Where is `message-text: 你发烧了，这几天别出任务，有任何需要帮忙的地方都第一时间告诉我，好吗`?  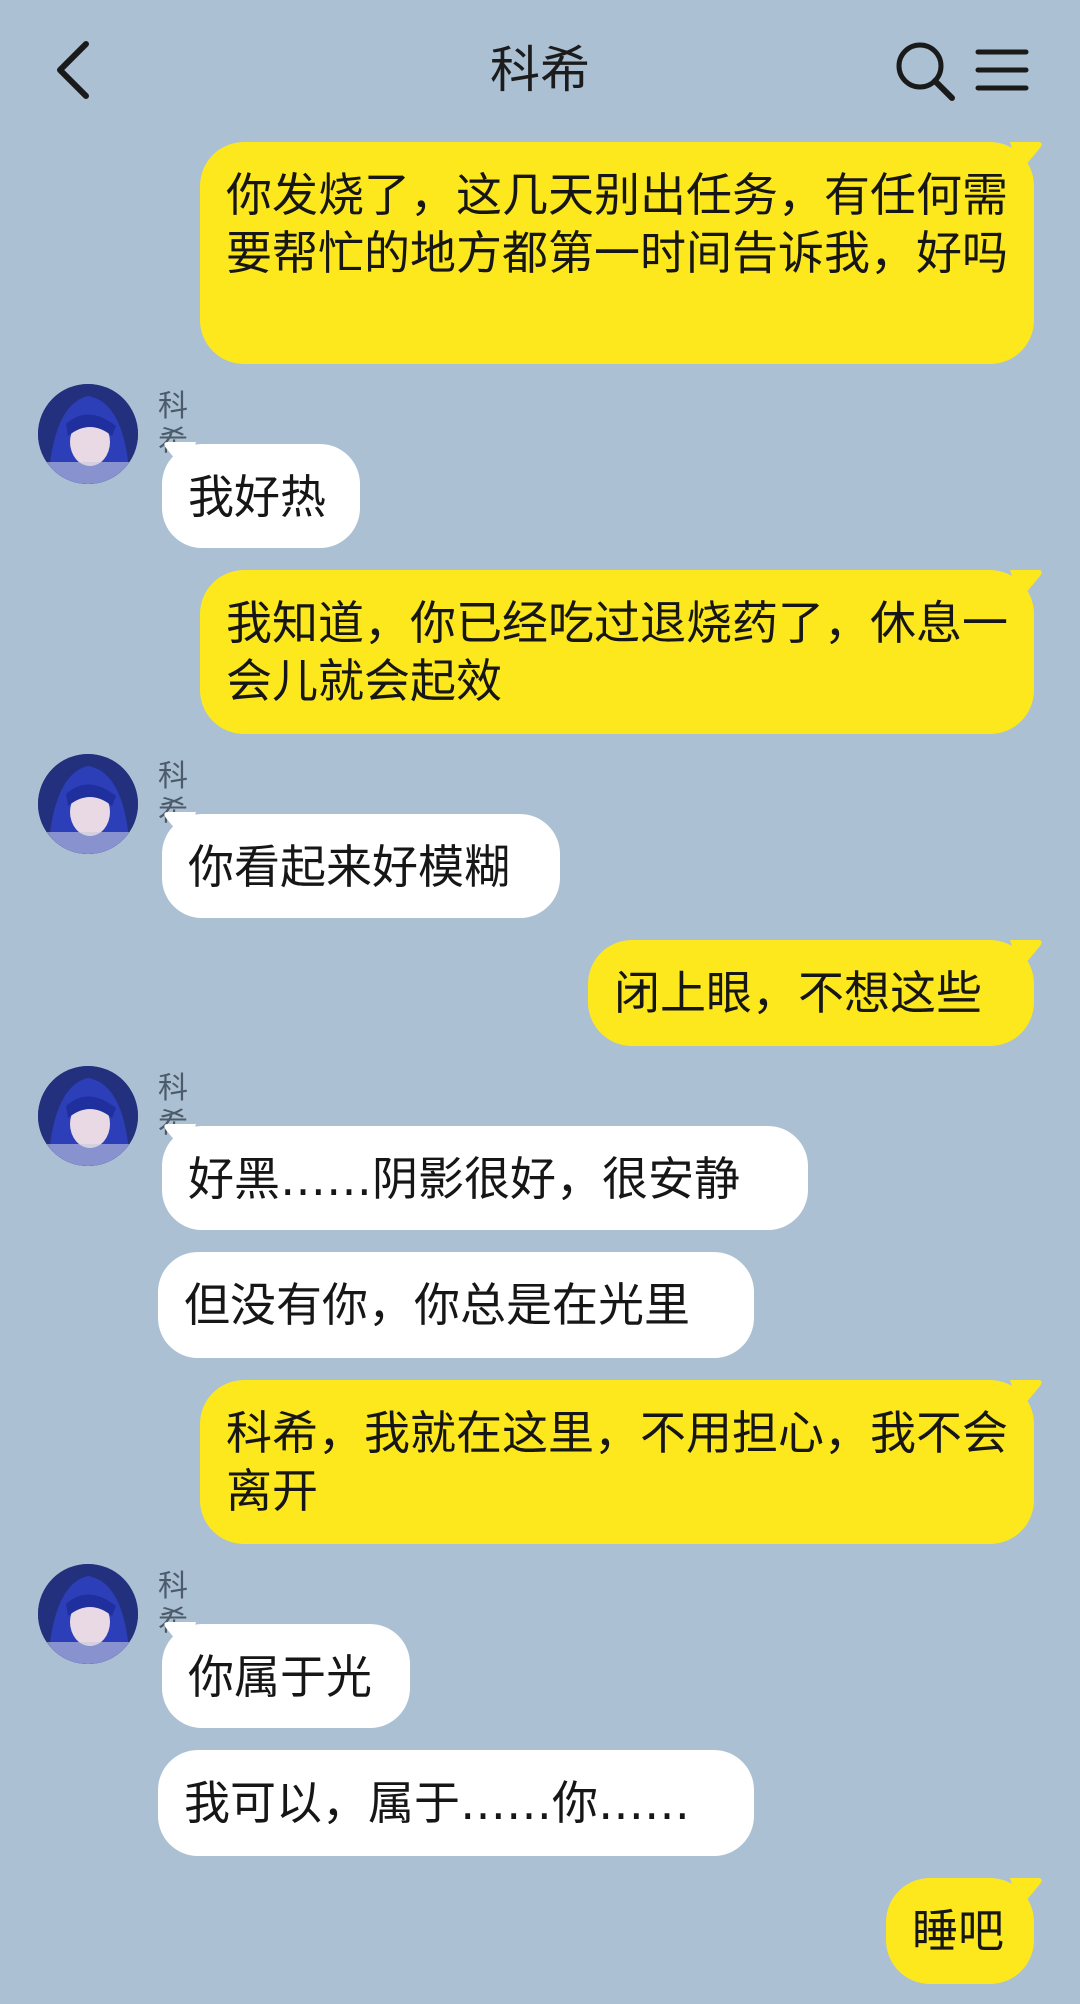 message-text: 你发烧了，这几天别出任务，有任何需要帮忙的地方都第一时间告诉我，好吗 is located at coordinates (617, 224).